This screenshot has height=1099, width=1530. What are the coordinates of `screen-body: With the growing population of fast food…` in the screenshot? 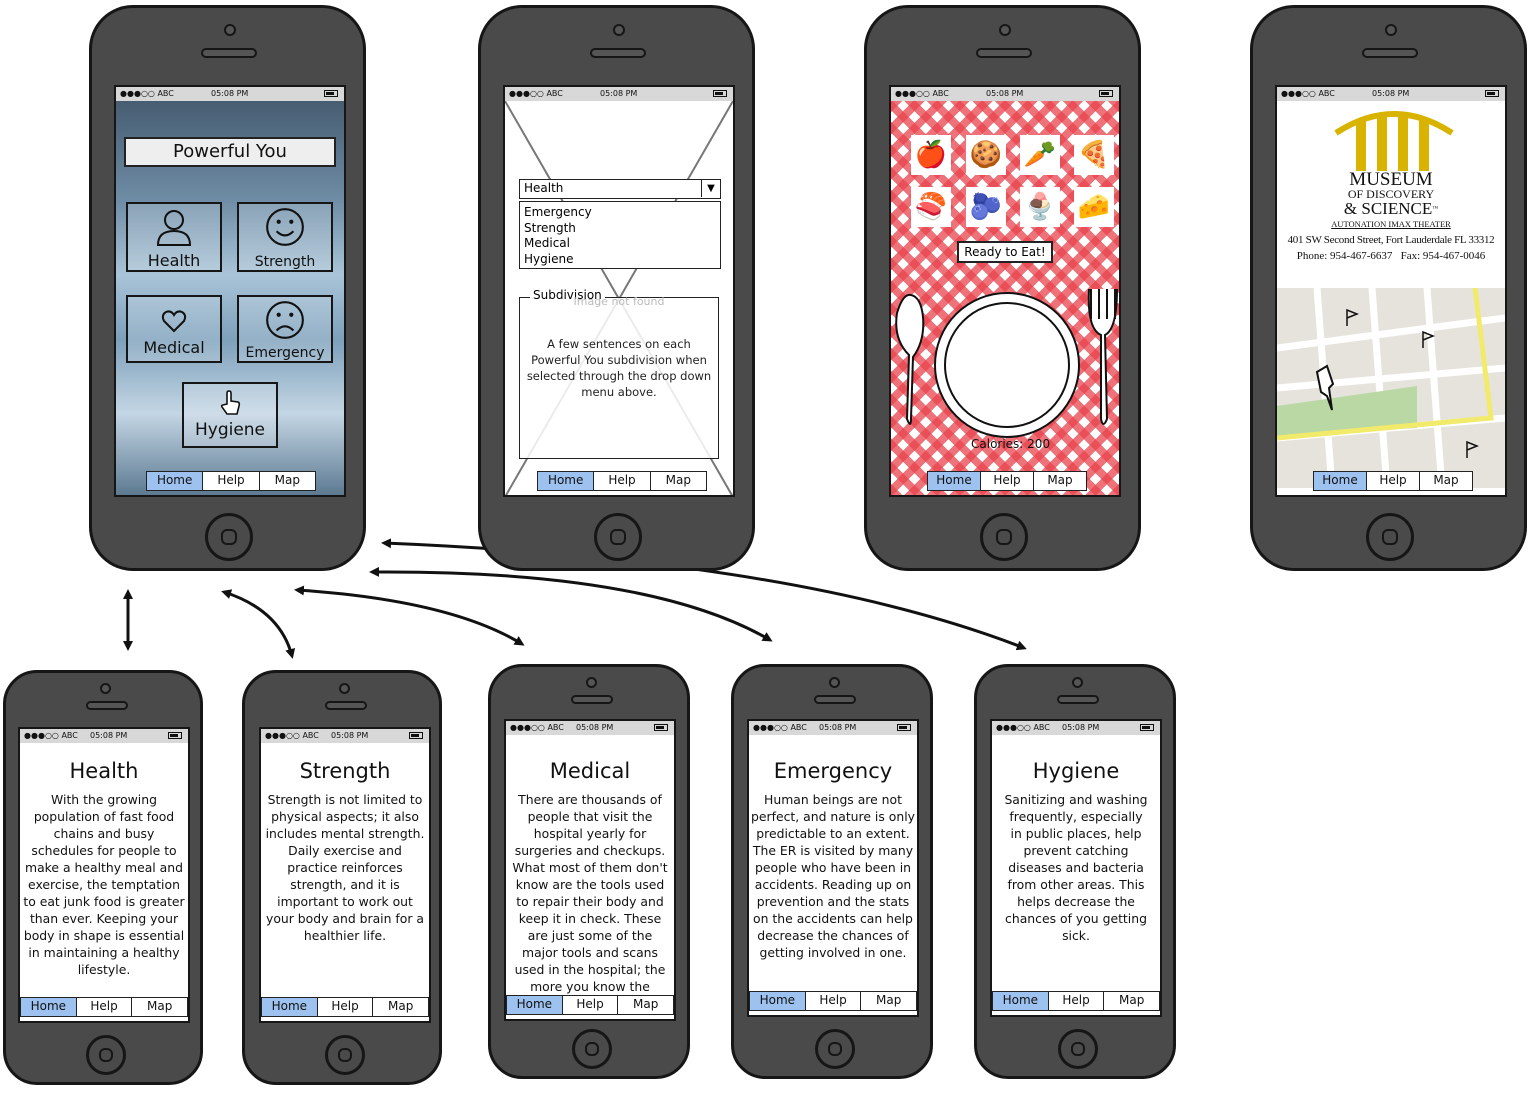 It's located at (104, 884).